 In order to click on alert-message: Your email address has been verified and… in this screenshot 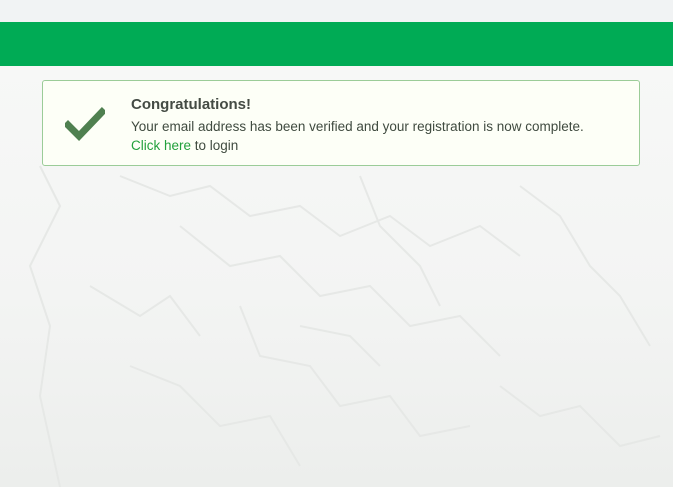, I will do `click(357, 126)`.